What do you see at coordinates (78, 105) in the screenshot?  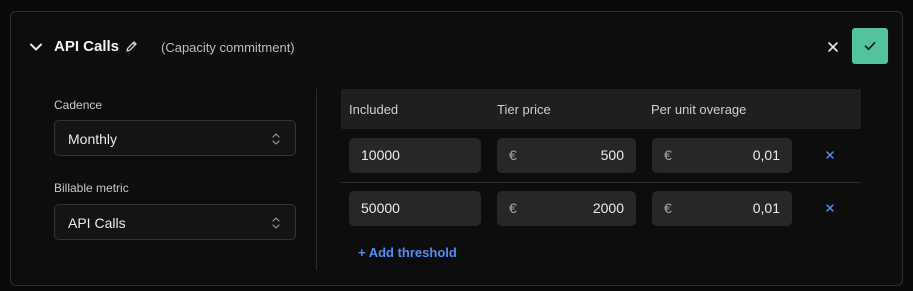 I see `cadence-label: Cadence` at bounding box center [78, 105].